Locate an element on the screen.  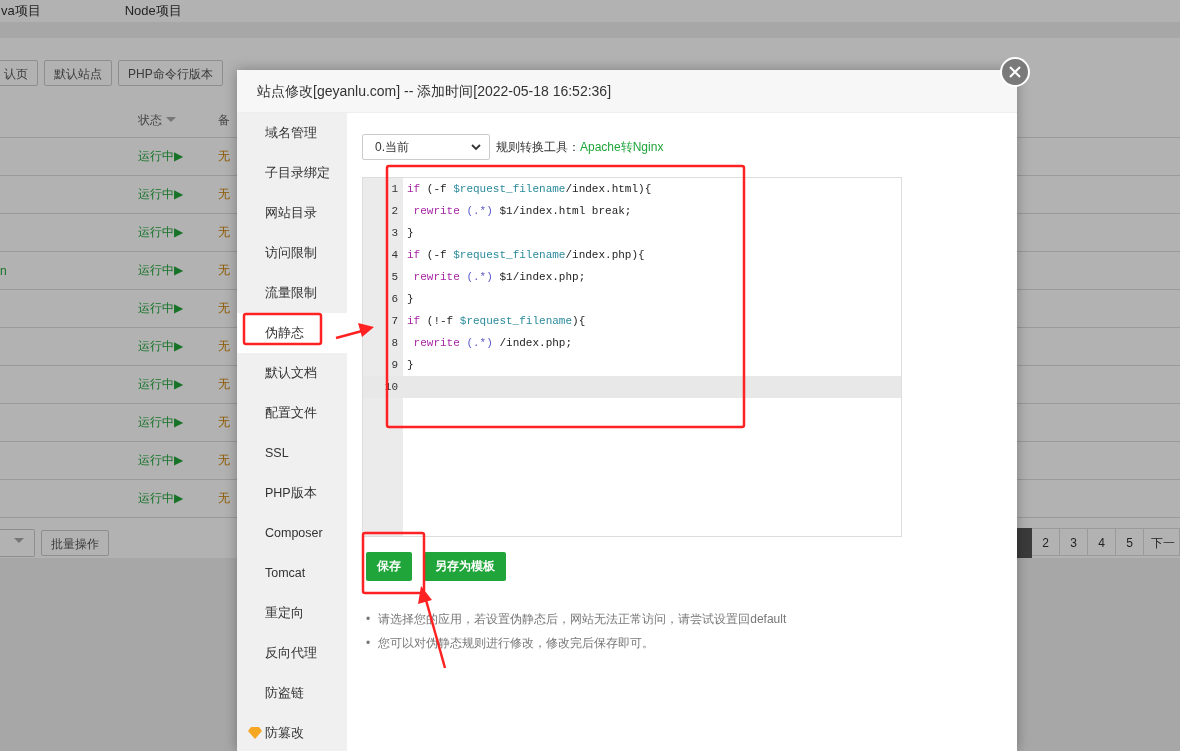
toolbar-button: PHP命令行版本 is located at coordinates (170, 73).